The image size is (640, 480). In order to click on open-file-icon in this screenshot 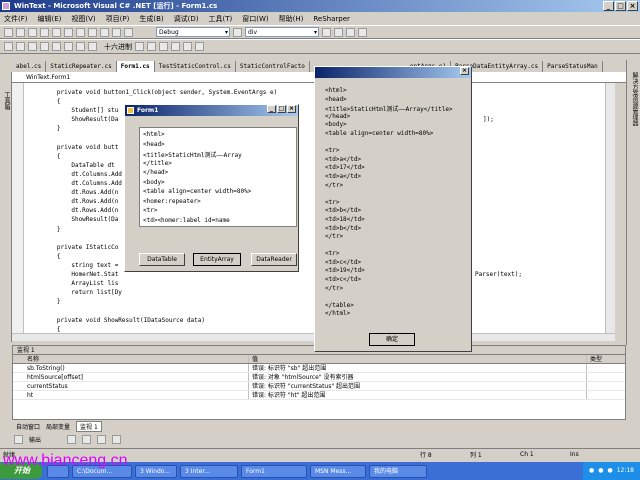, I will do `click(32, 32)`.